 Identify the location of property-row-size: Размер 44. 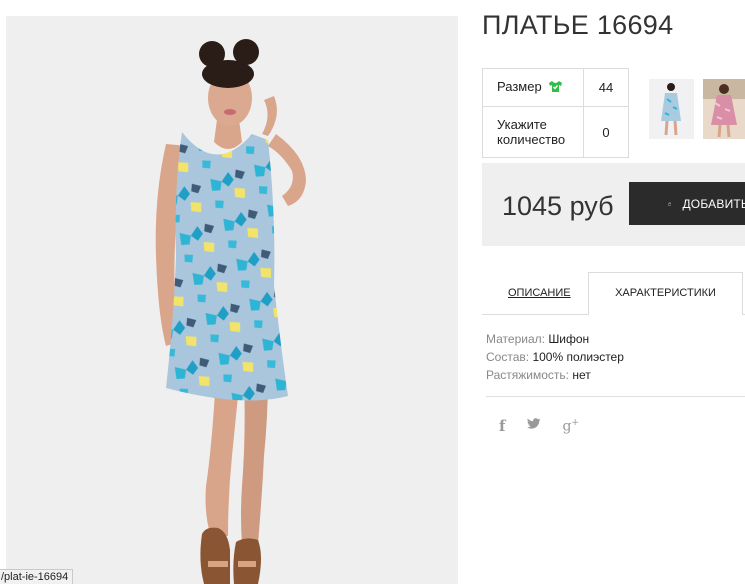
(555, 87).